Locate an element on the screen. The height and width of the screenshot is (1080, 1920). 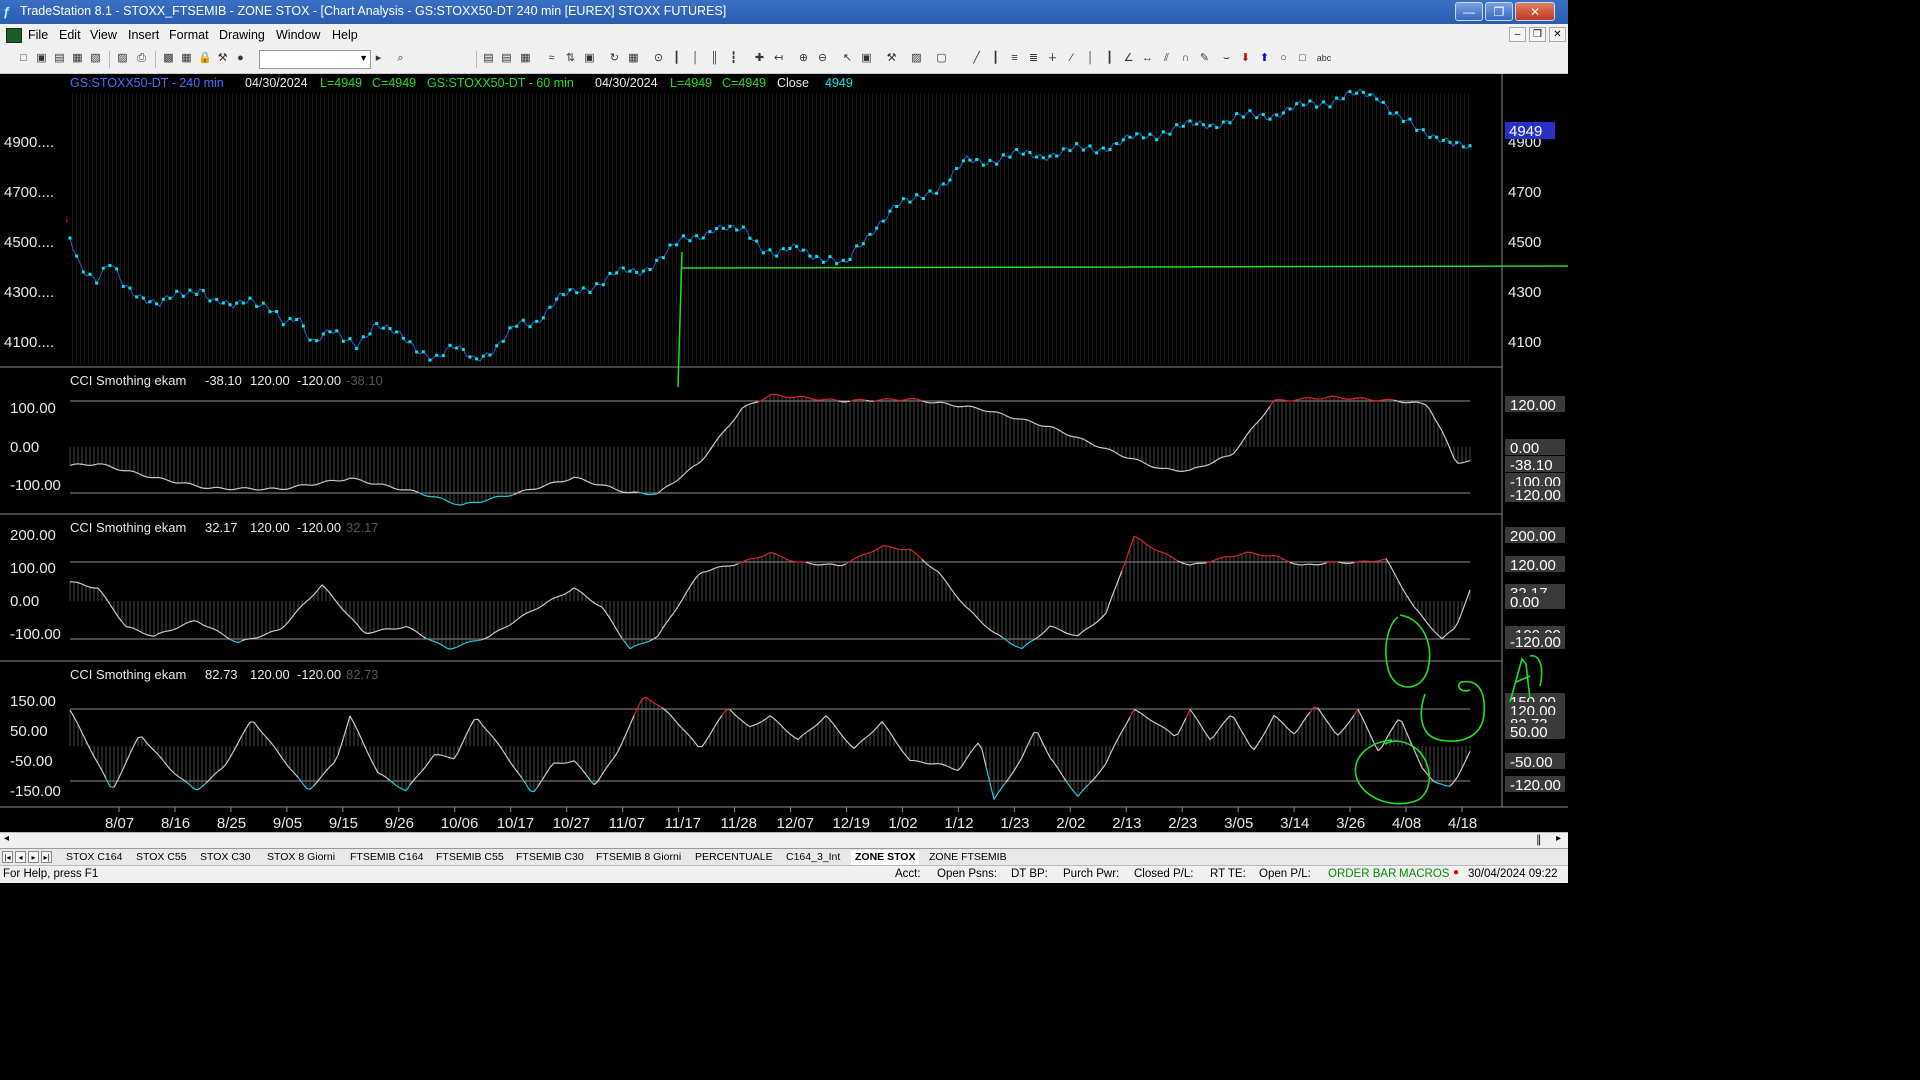
format-window-icon: ▤ is located at coordinates (488, 58).